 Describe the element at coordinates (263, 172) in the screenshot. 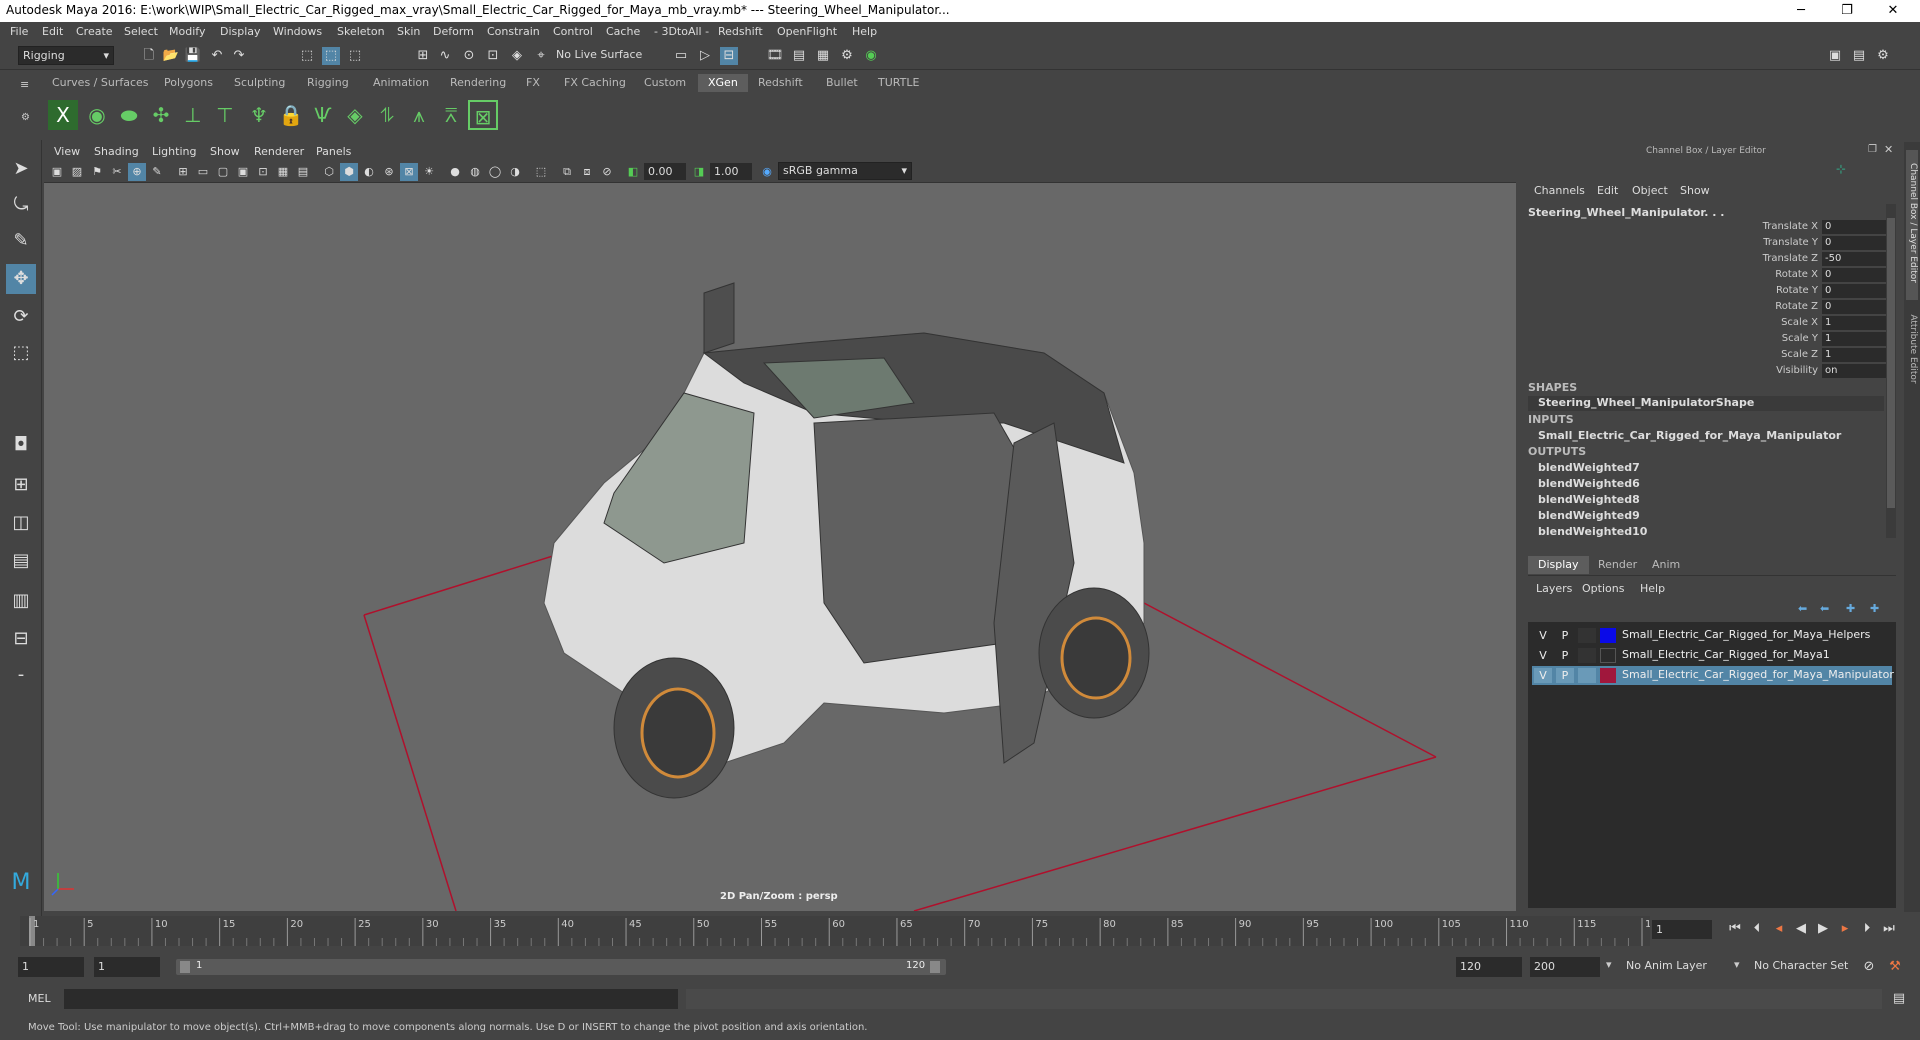

I see `field-chart-icon: ⊡` at that location.